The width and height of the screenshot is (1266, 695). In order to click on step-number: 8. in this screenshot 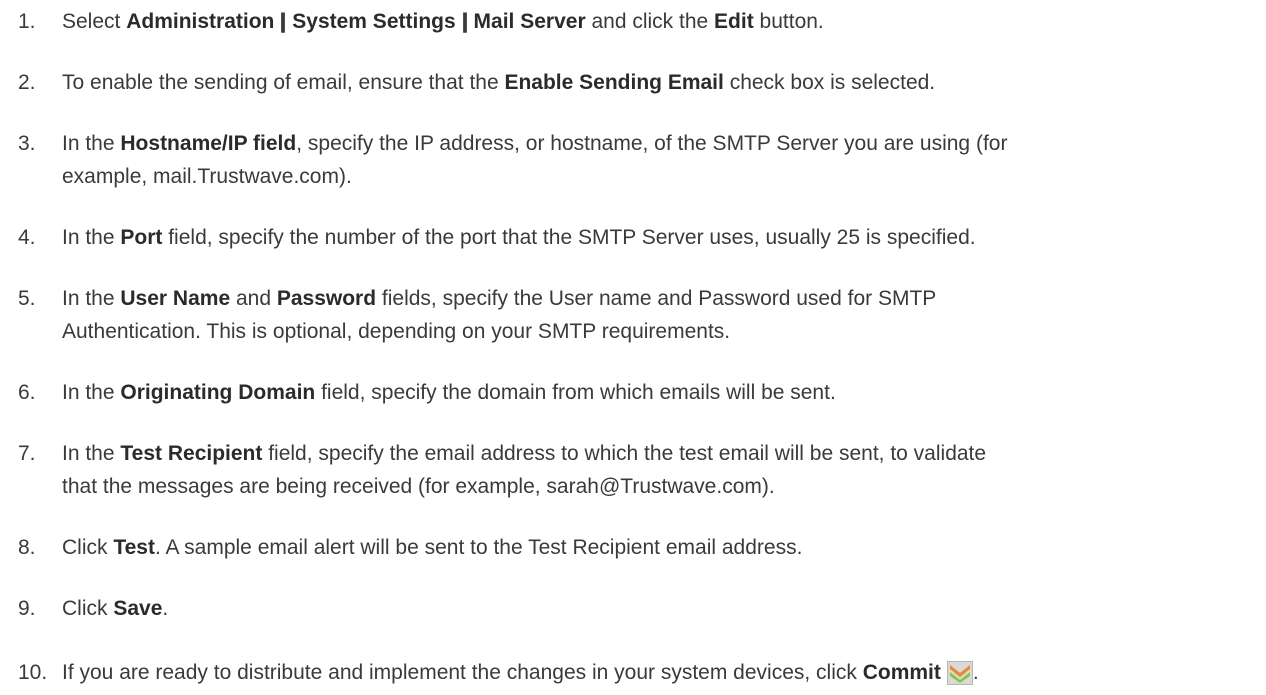, I will do `click(27, 547)`.